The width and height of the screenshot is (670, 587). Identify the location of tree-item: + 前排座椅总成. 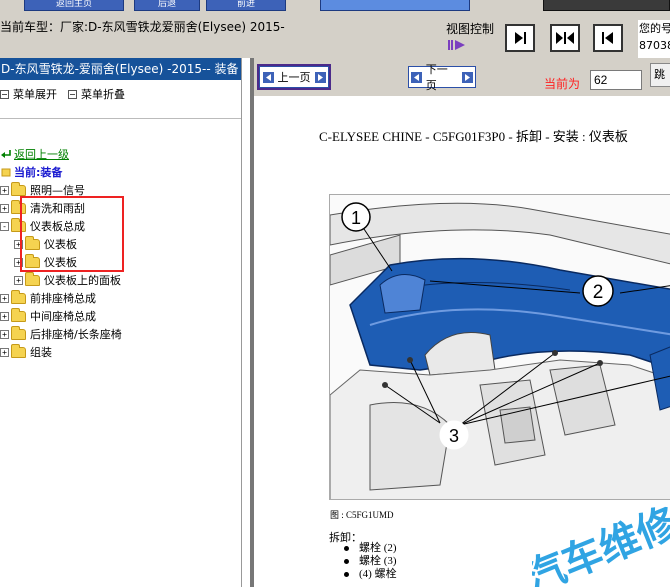
(48, 298).